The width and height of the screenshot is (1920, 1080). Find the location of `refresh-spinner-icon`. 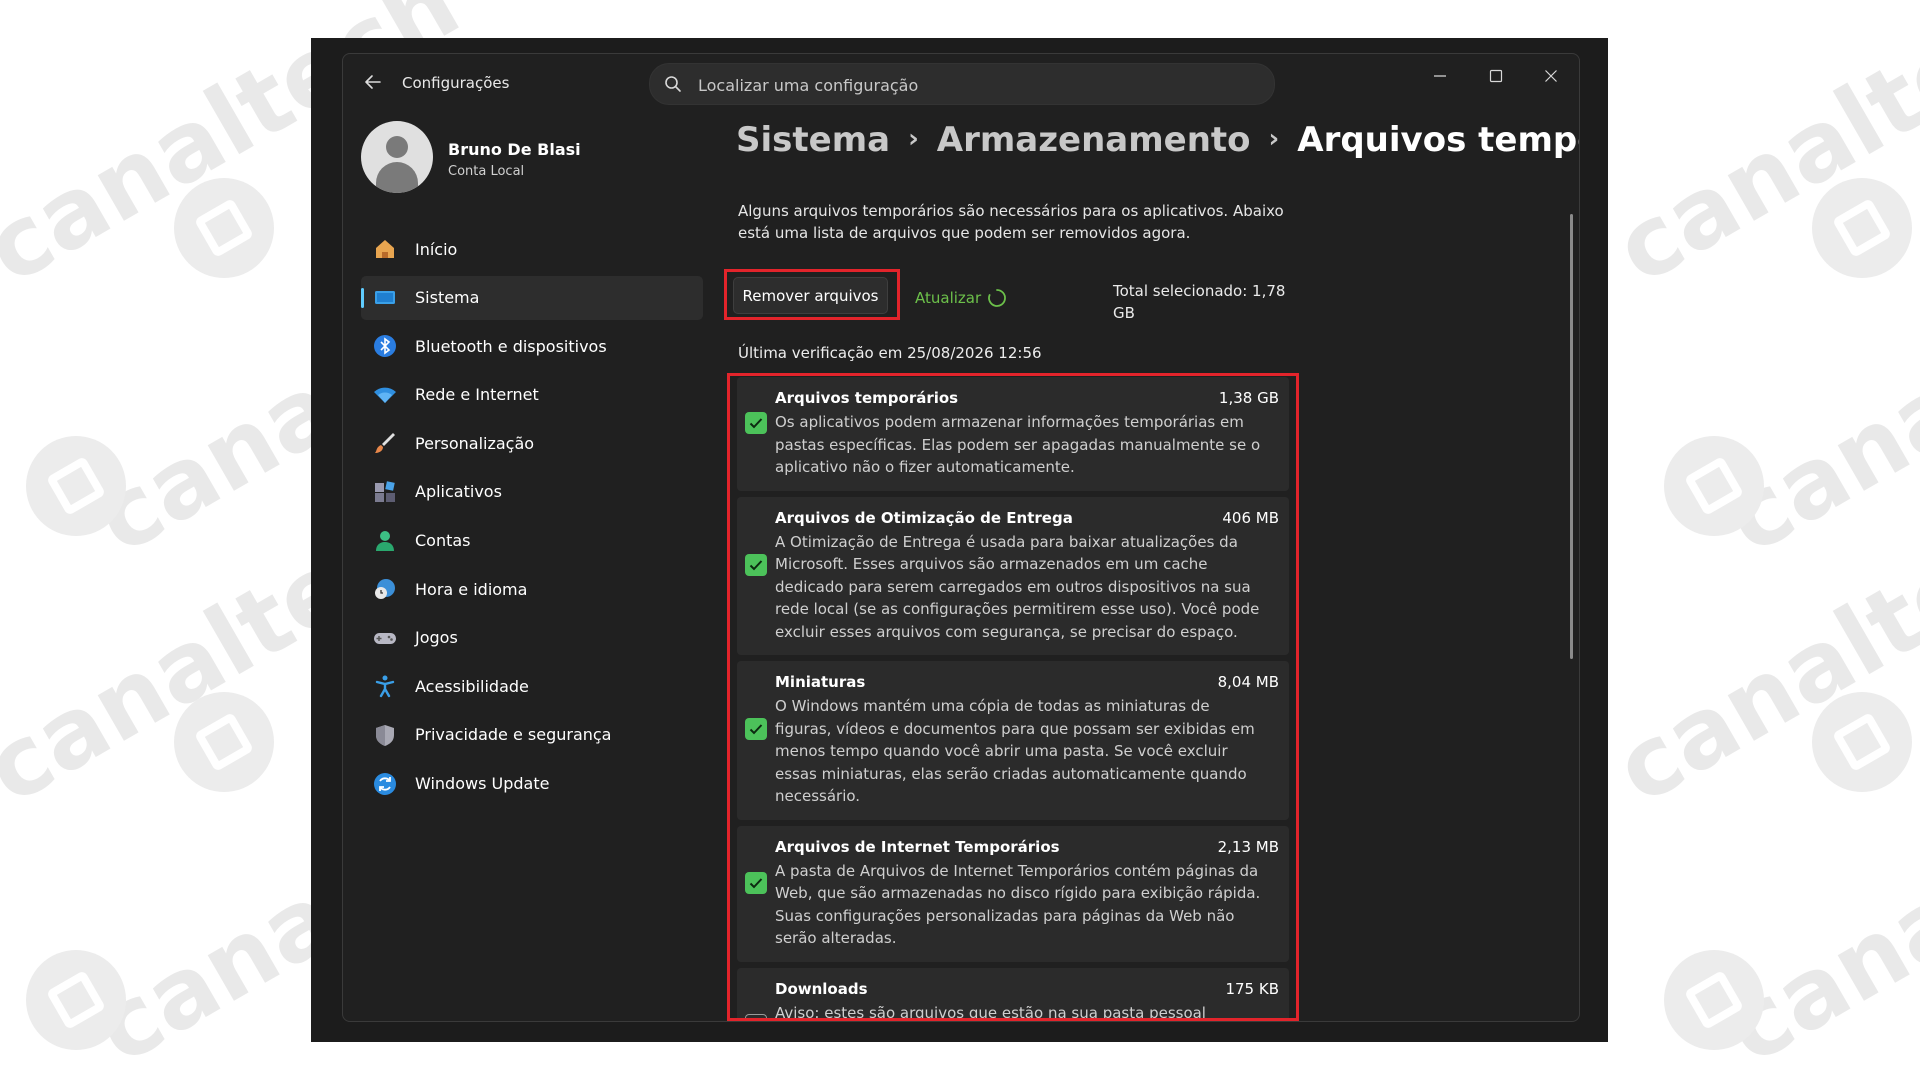

refresh-spinner-icon is located at coordinates (997, 298).